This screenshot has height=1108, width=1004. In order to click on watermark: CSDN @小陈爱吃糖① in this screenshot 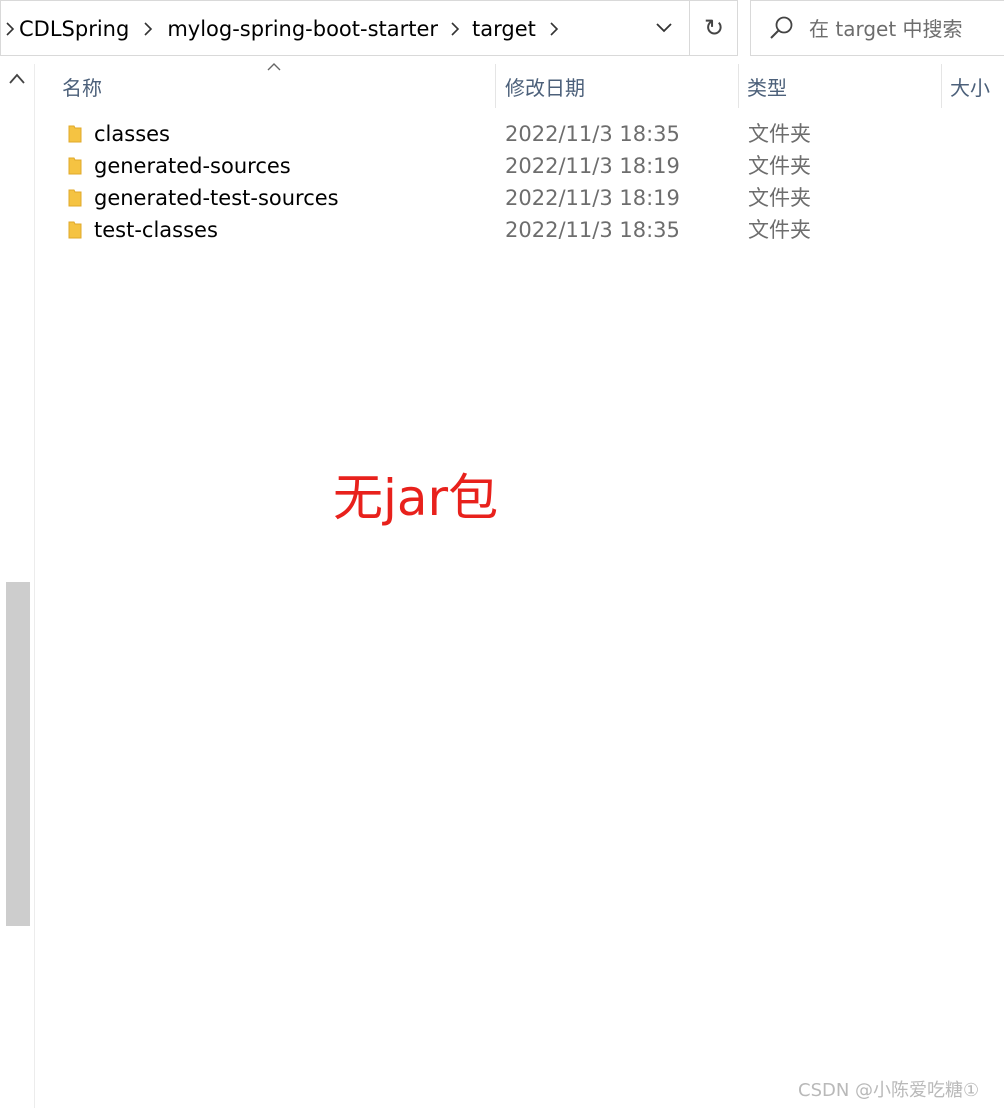, I will do `click(889, 1090)`.